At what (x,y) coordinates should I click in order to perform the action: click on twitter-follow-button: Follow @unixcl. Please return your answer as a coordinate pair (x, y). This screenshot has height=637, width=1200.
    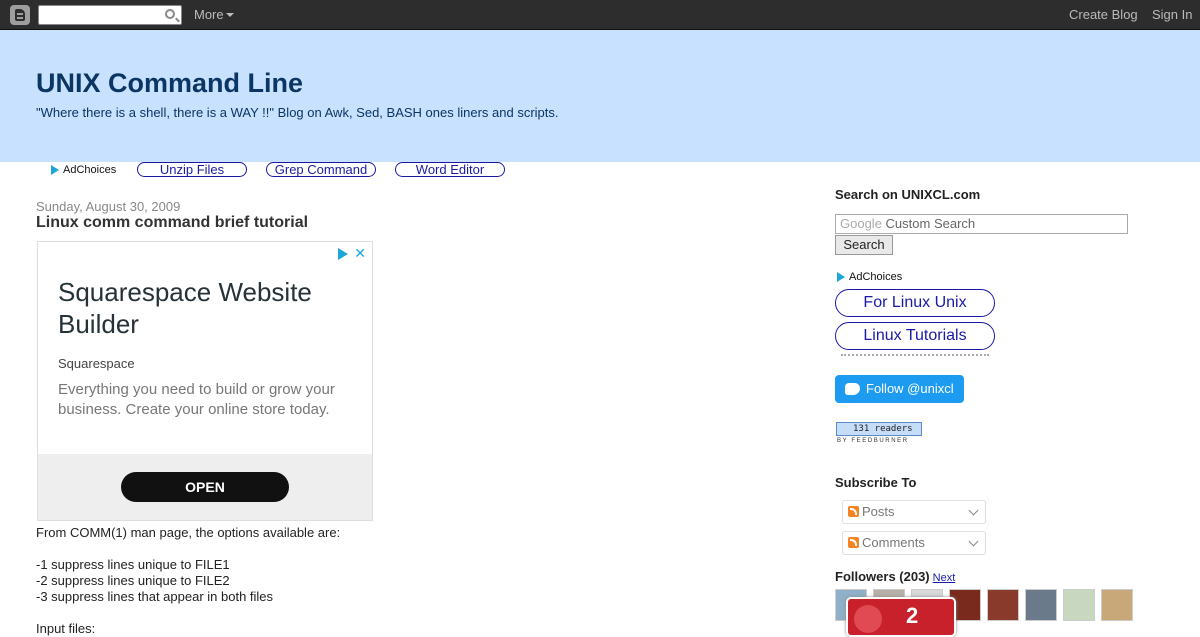
    Looking at the image, I should click on (899, 389).